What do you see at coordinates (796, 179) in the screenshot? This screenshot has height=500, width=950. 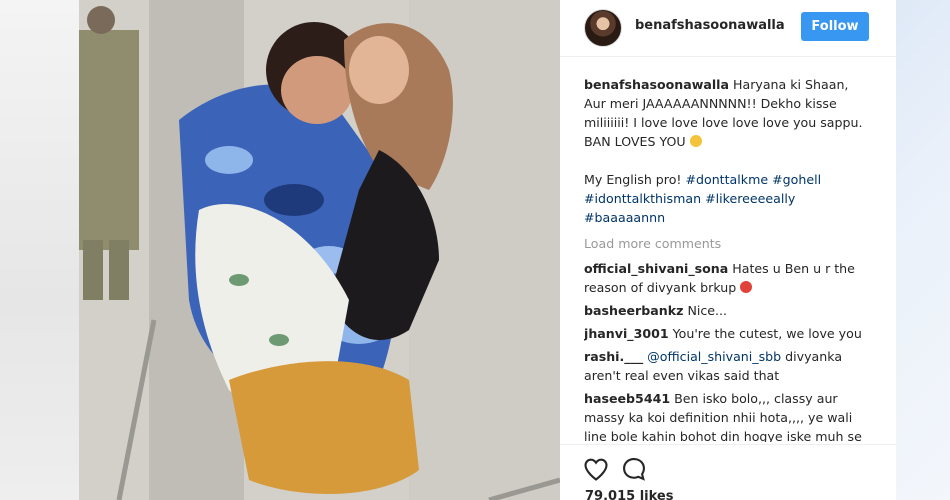 I see `hashtag-gohell: #gohell` at bounding box center [796, 179].